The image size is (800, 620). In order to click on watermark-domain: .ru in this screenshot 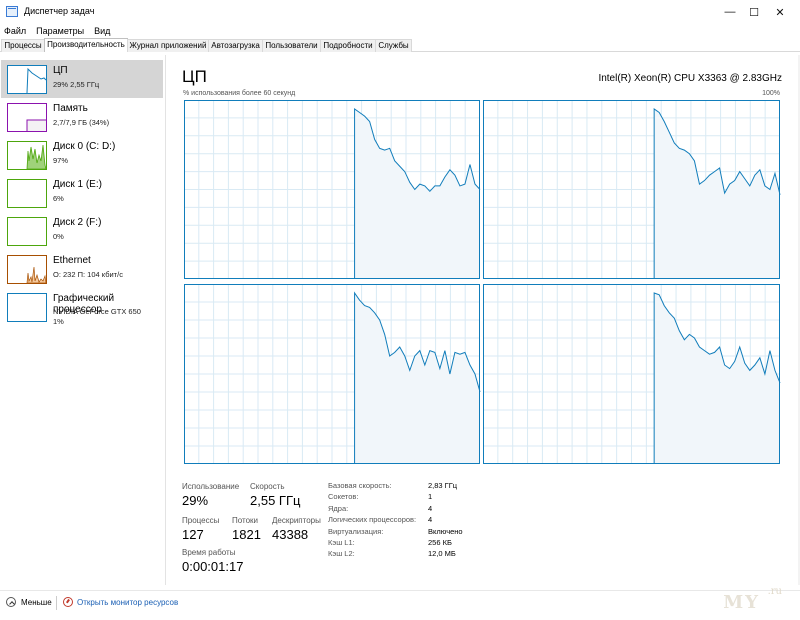, I will do `click(774, 591)`.